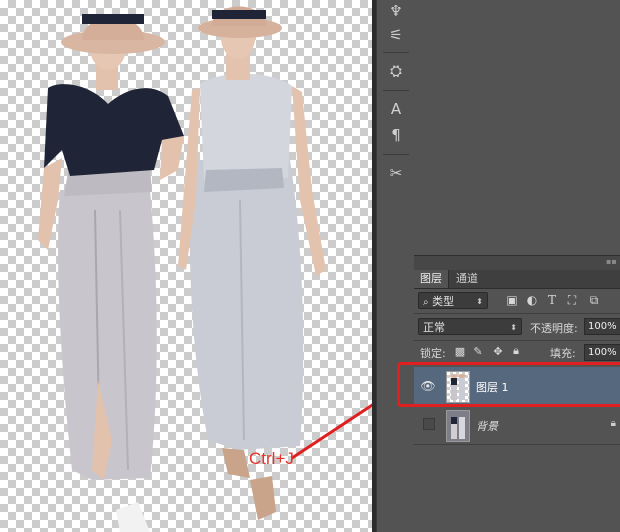 Image resolution: width=620 pixels, height=532 pixels. I want to click on clone-source-icon: ⛭, so click(396, 71).